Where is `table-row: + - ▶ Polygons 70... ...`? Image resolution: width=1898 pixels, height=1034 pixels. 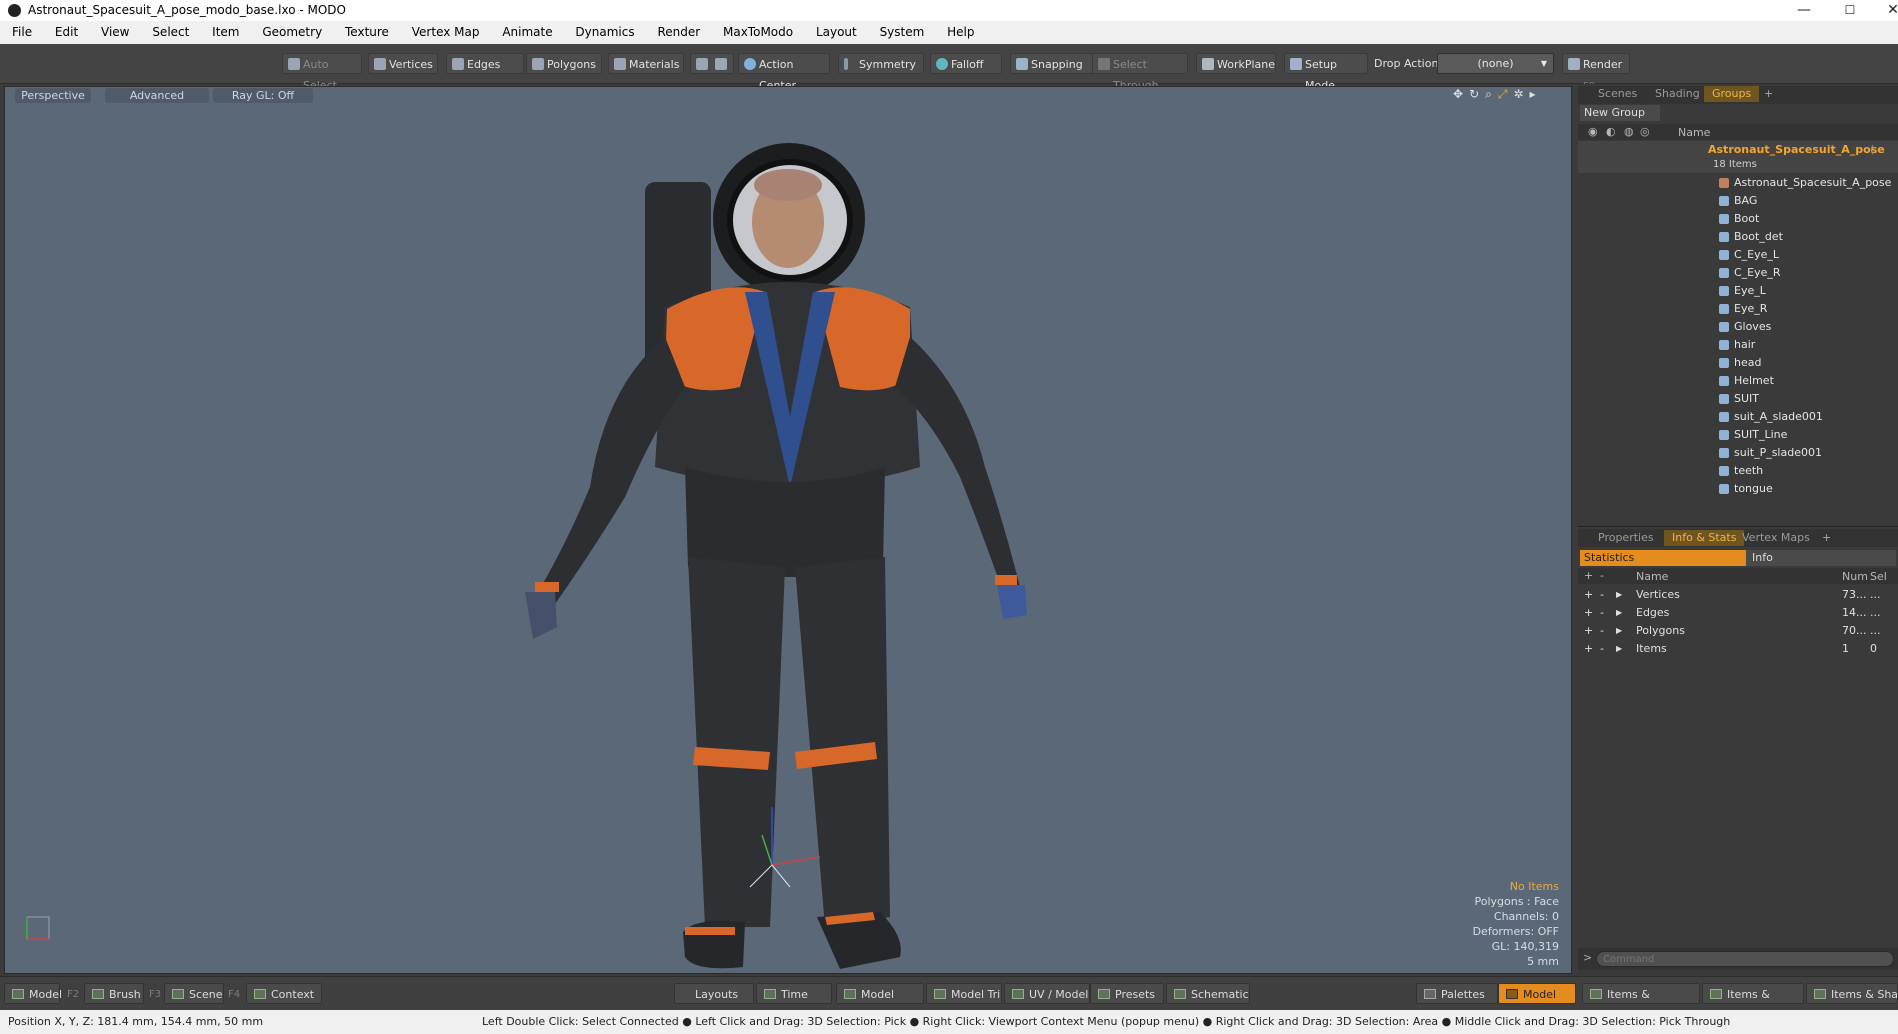 table-row: + - ▶ Polygons 70... ... is located at coordinates (1738, 631).